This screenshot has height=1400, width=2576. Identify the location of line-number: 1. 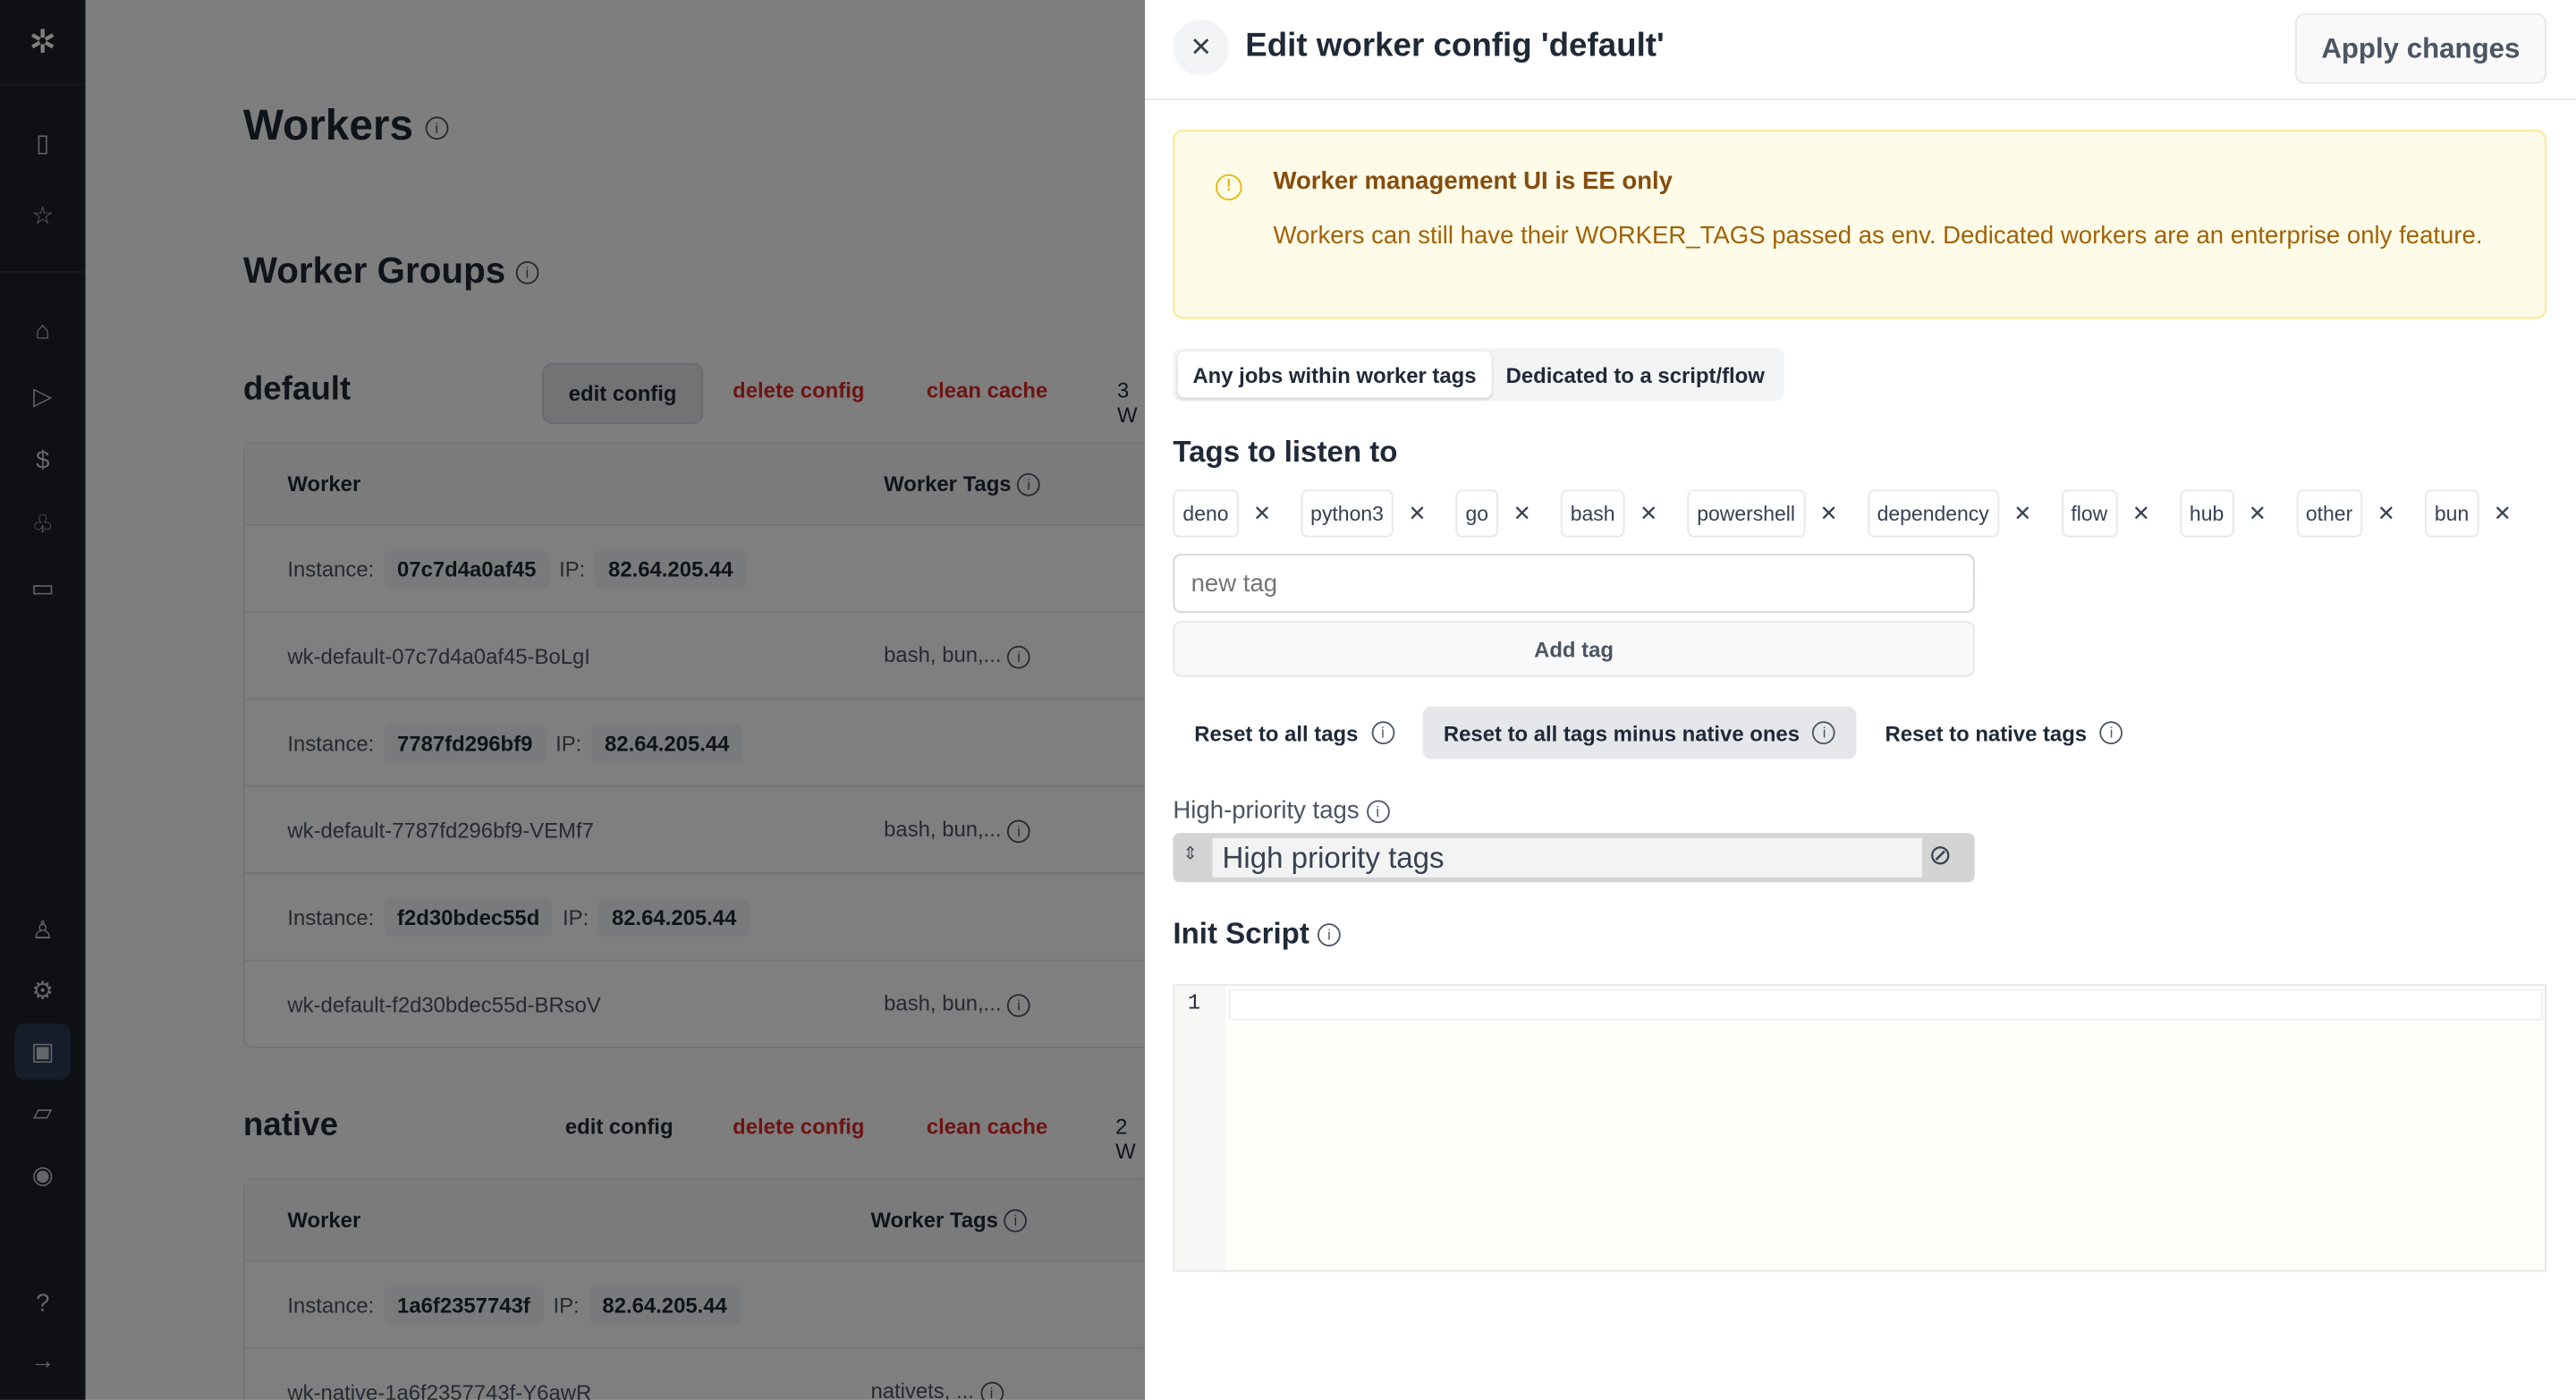
(1194, 1003).